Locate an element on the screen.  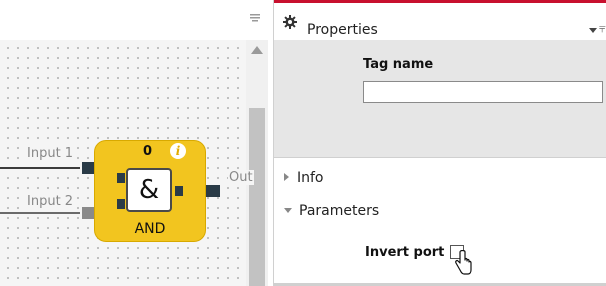
info-icon: i is located at coordinates (178, 151).